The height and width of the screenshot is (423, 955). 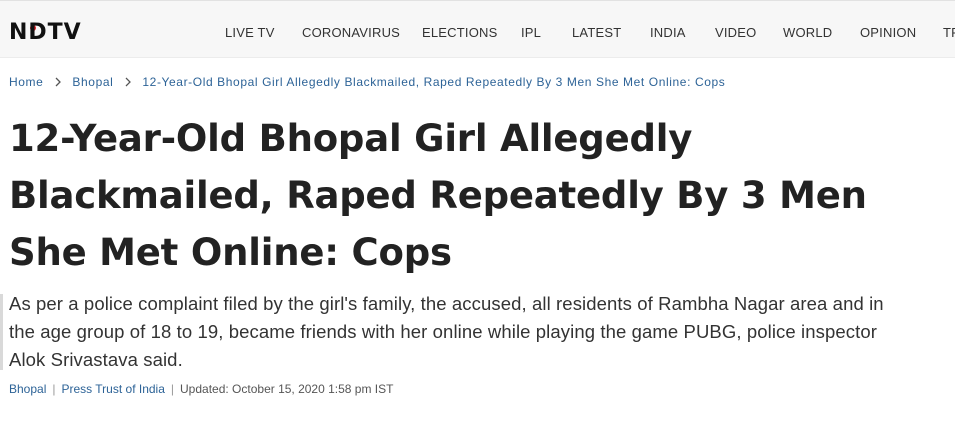 What do you see at coordinates (287, 389) in the screenshot?
I see `byline-updated: Updated: October 15, 2020 1:58 pm IST` at bounding box center [287, 389].